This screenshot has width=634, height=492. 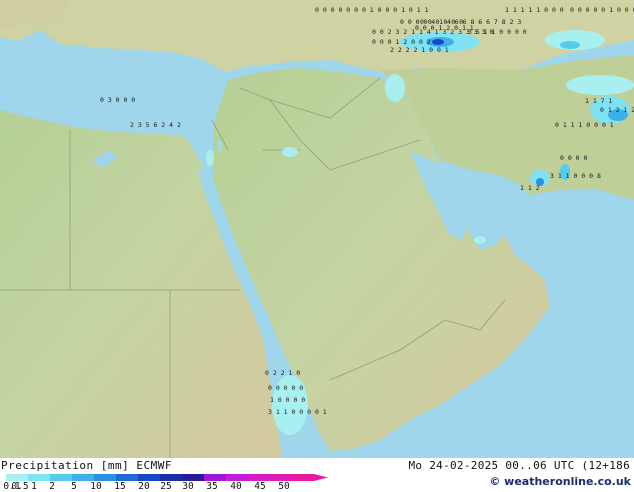 What do you see at coordinates (260, 486) in the screenshot?
I see `legend-label: 45` at bounding box center [260, 486].